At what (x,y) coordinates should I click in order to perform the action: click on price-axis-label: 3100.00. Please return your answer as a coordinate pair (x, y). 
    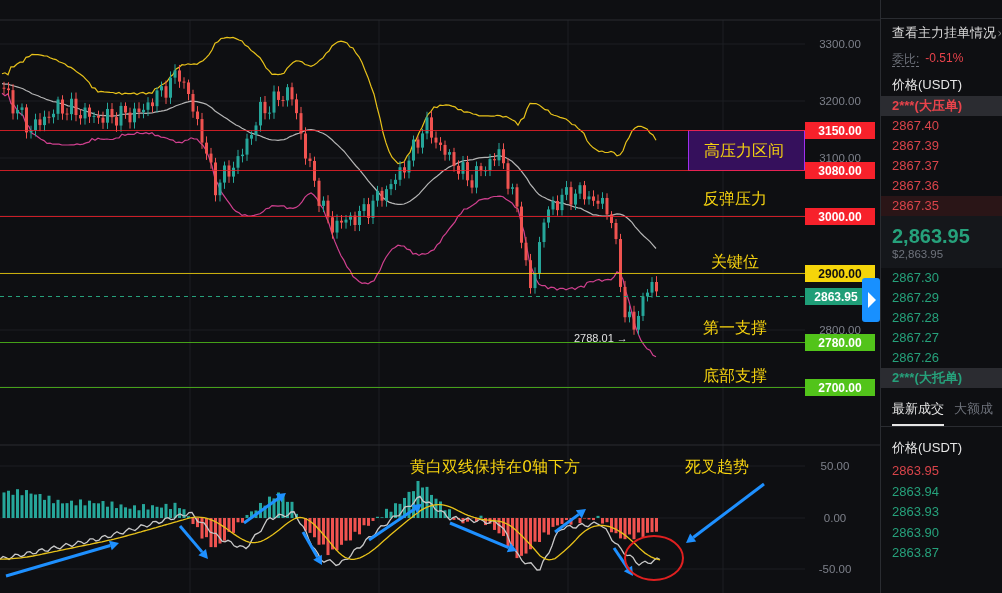
    Looking at the image, I should click on (840, 158).